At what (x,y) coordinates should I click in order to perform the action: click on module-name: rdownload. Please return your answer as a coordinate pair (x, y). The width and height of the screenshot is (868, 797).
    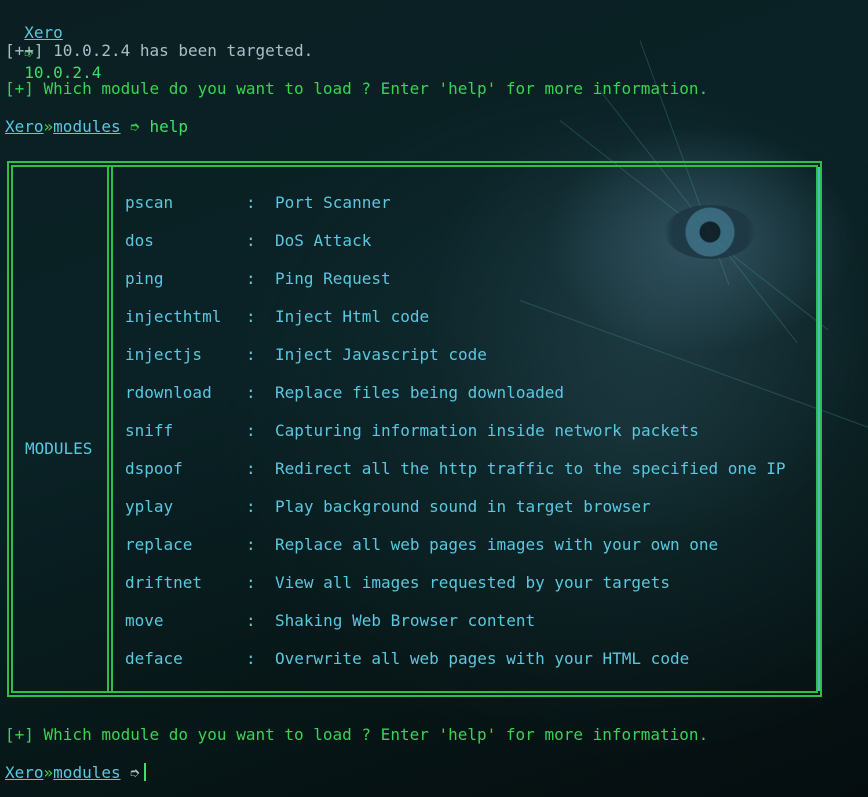
    Looking at the image, I should click on (168, 392).